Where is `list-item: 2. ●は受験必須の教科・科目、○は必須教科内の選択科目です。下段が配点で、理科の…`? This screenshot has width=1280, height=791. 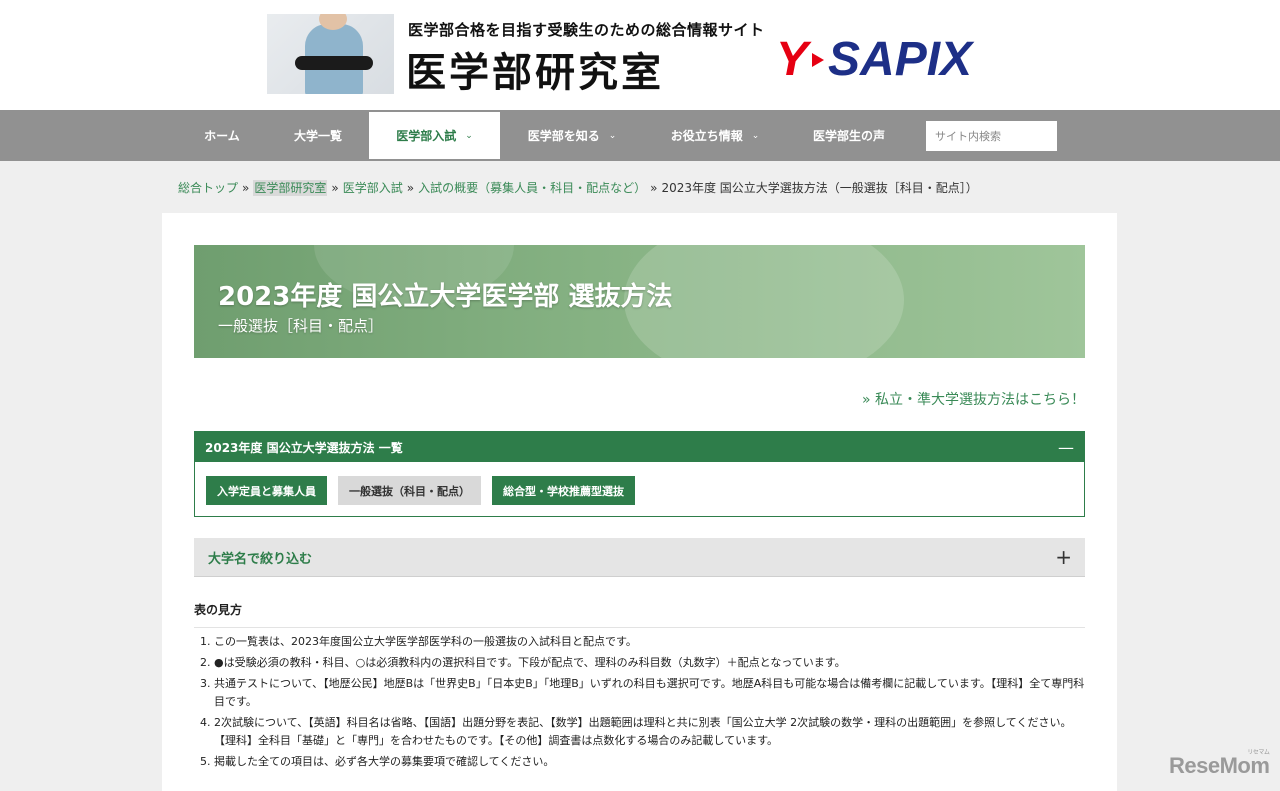 list-item: 2. ●は受験必須の教科・科目、○は必須教科内の選択科目です。下段が配点で、理科の… is located at coordinates (639, 663).